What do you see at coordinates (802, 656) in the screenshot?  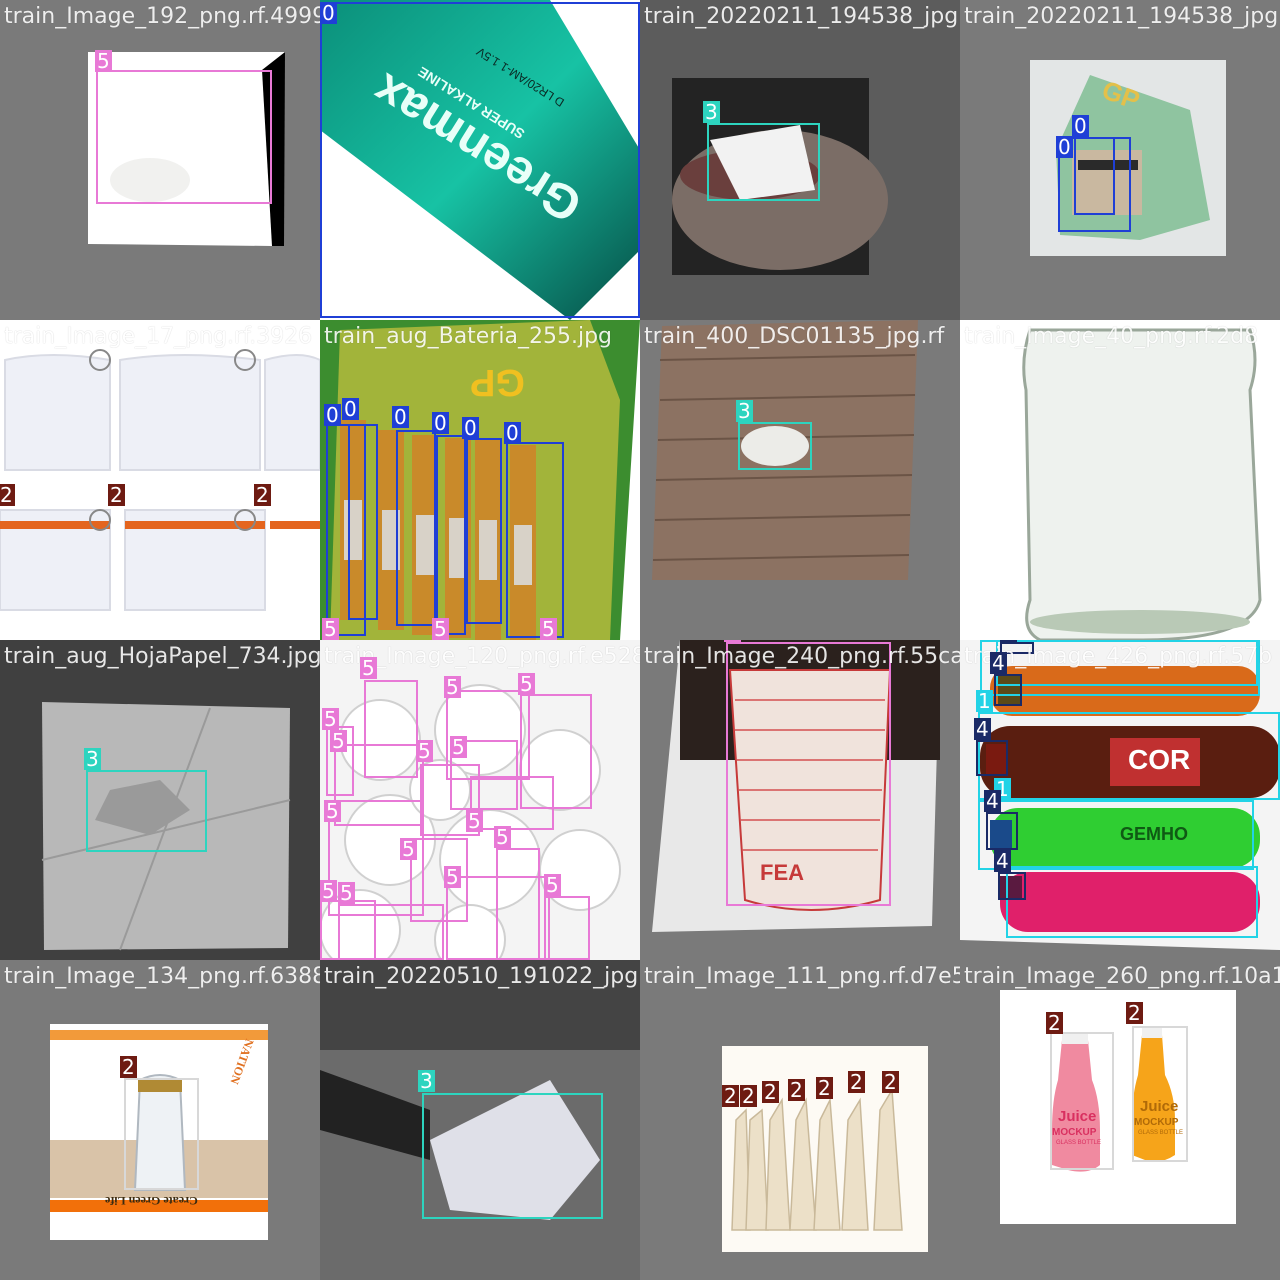 I see `tile-caption: train_Image_240_png.rf.55ca` at bounding box center [802, 656].